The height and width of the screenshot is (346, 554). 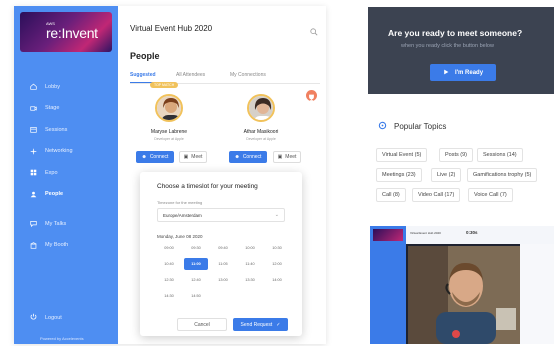 What do you see at coordinates (250, 264) in the screenshot?
I see `timeslot-option: 11:40` at bounding box center [250, 264].